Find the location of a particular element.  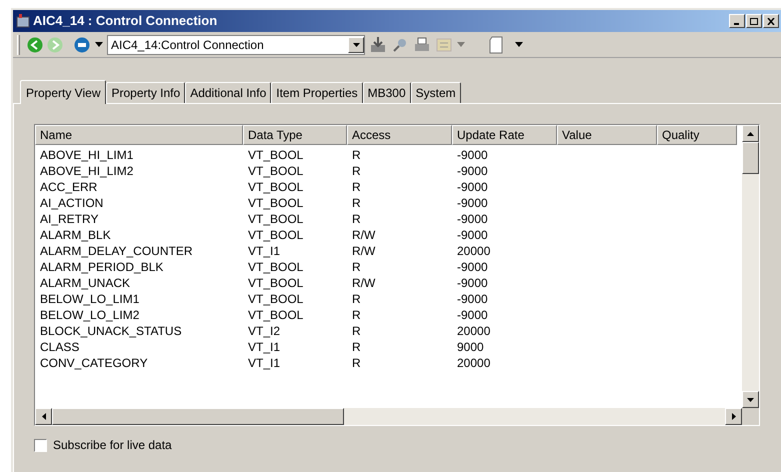

close-button is located at coordinates (771, 21).